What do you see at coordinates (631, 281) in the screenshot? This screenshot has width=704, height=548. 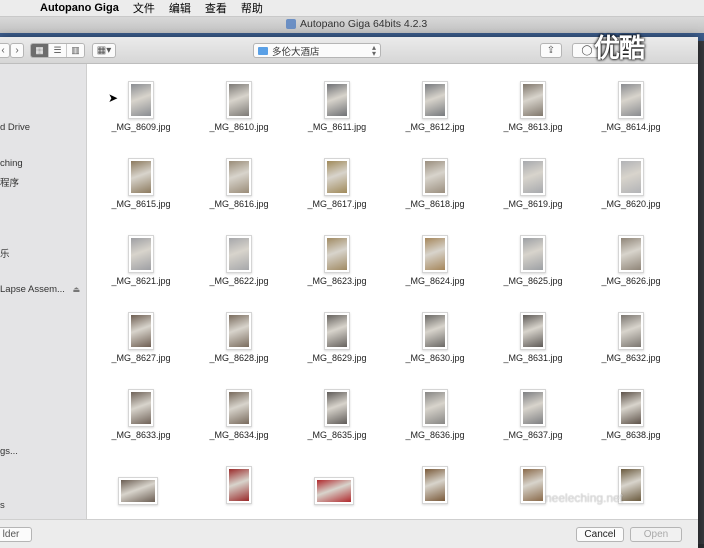 I see `file-name: _MG_8626.jpg` at bounding box center [631, 281].